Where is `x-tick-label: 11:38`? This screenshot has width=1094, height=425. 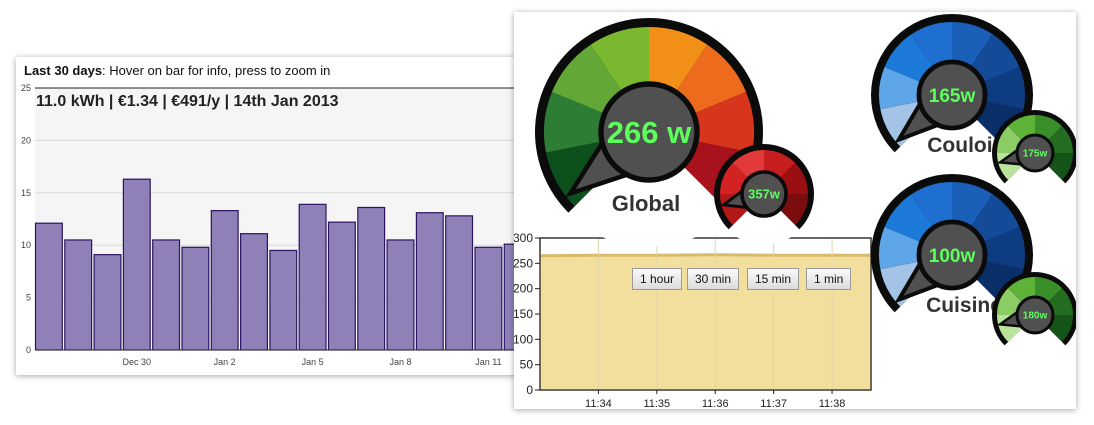 x-tick-label: 11:38 is located at coordinates (832, 403).